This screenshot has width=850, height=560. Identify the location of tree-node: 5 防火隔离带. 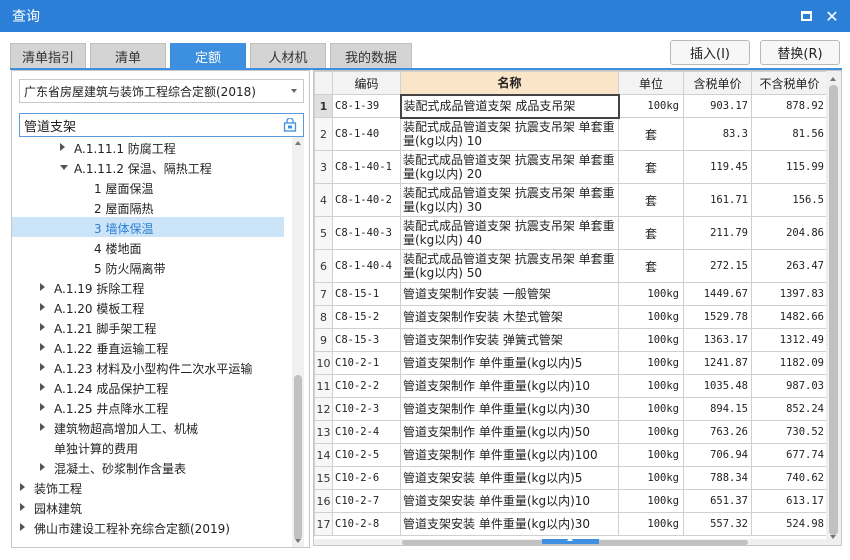
(148, 267).